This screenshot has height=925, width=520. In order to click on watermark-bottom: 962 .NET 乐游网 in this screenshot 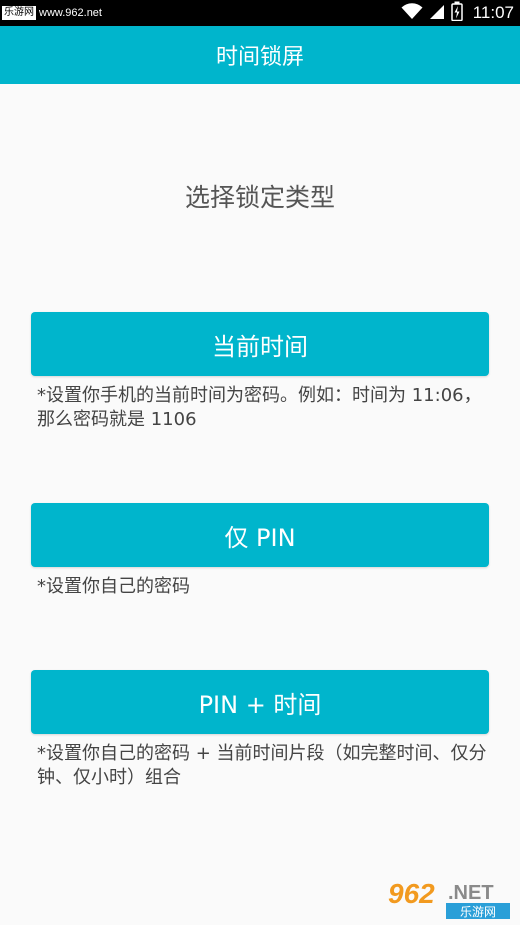, I will do `click(449, 898)`.